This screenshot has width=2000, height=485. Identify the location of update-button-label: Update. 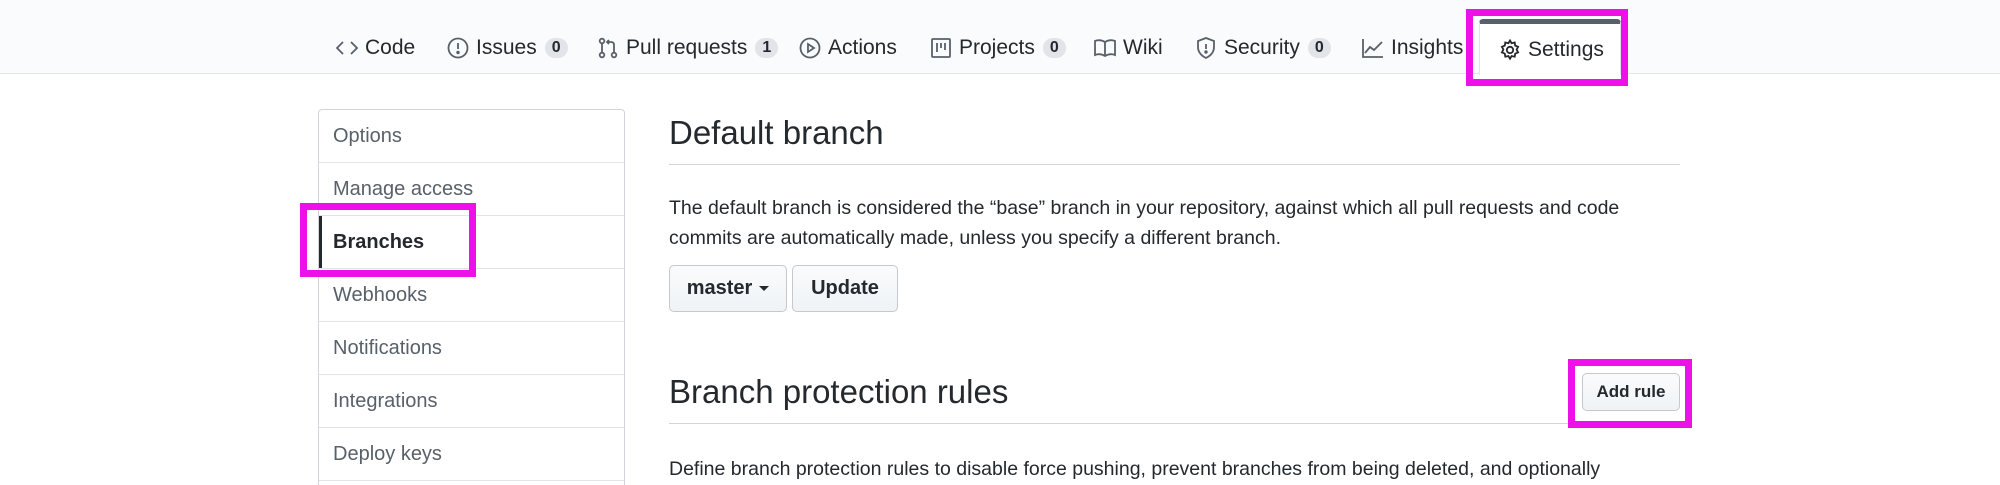
(845, 288).